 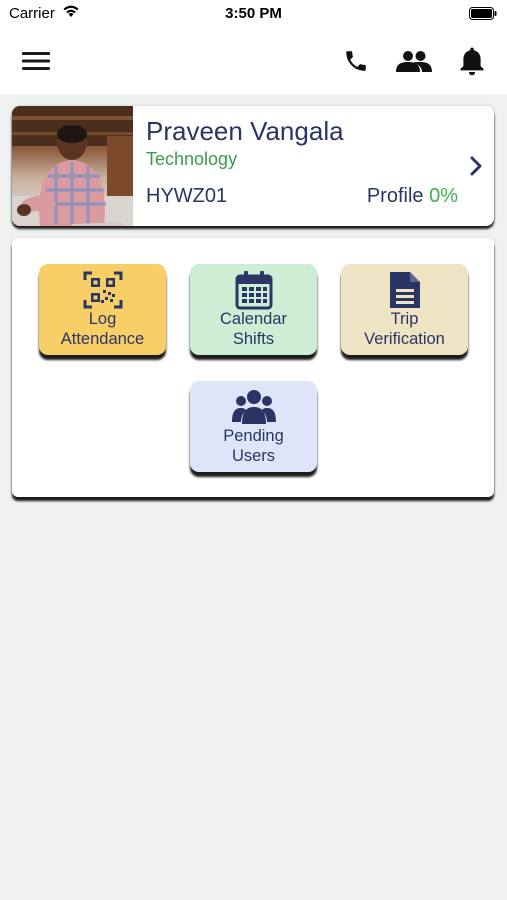 I want to click on employee-name: Praveen Vangala, so click(x=245, y=131).